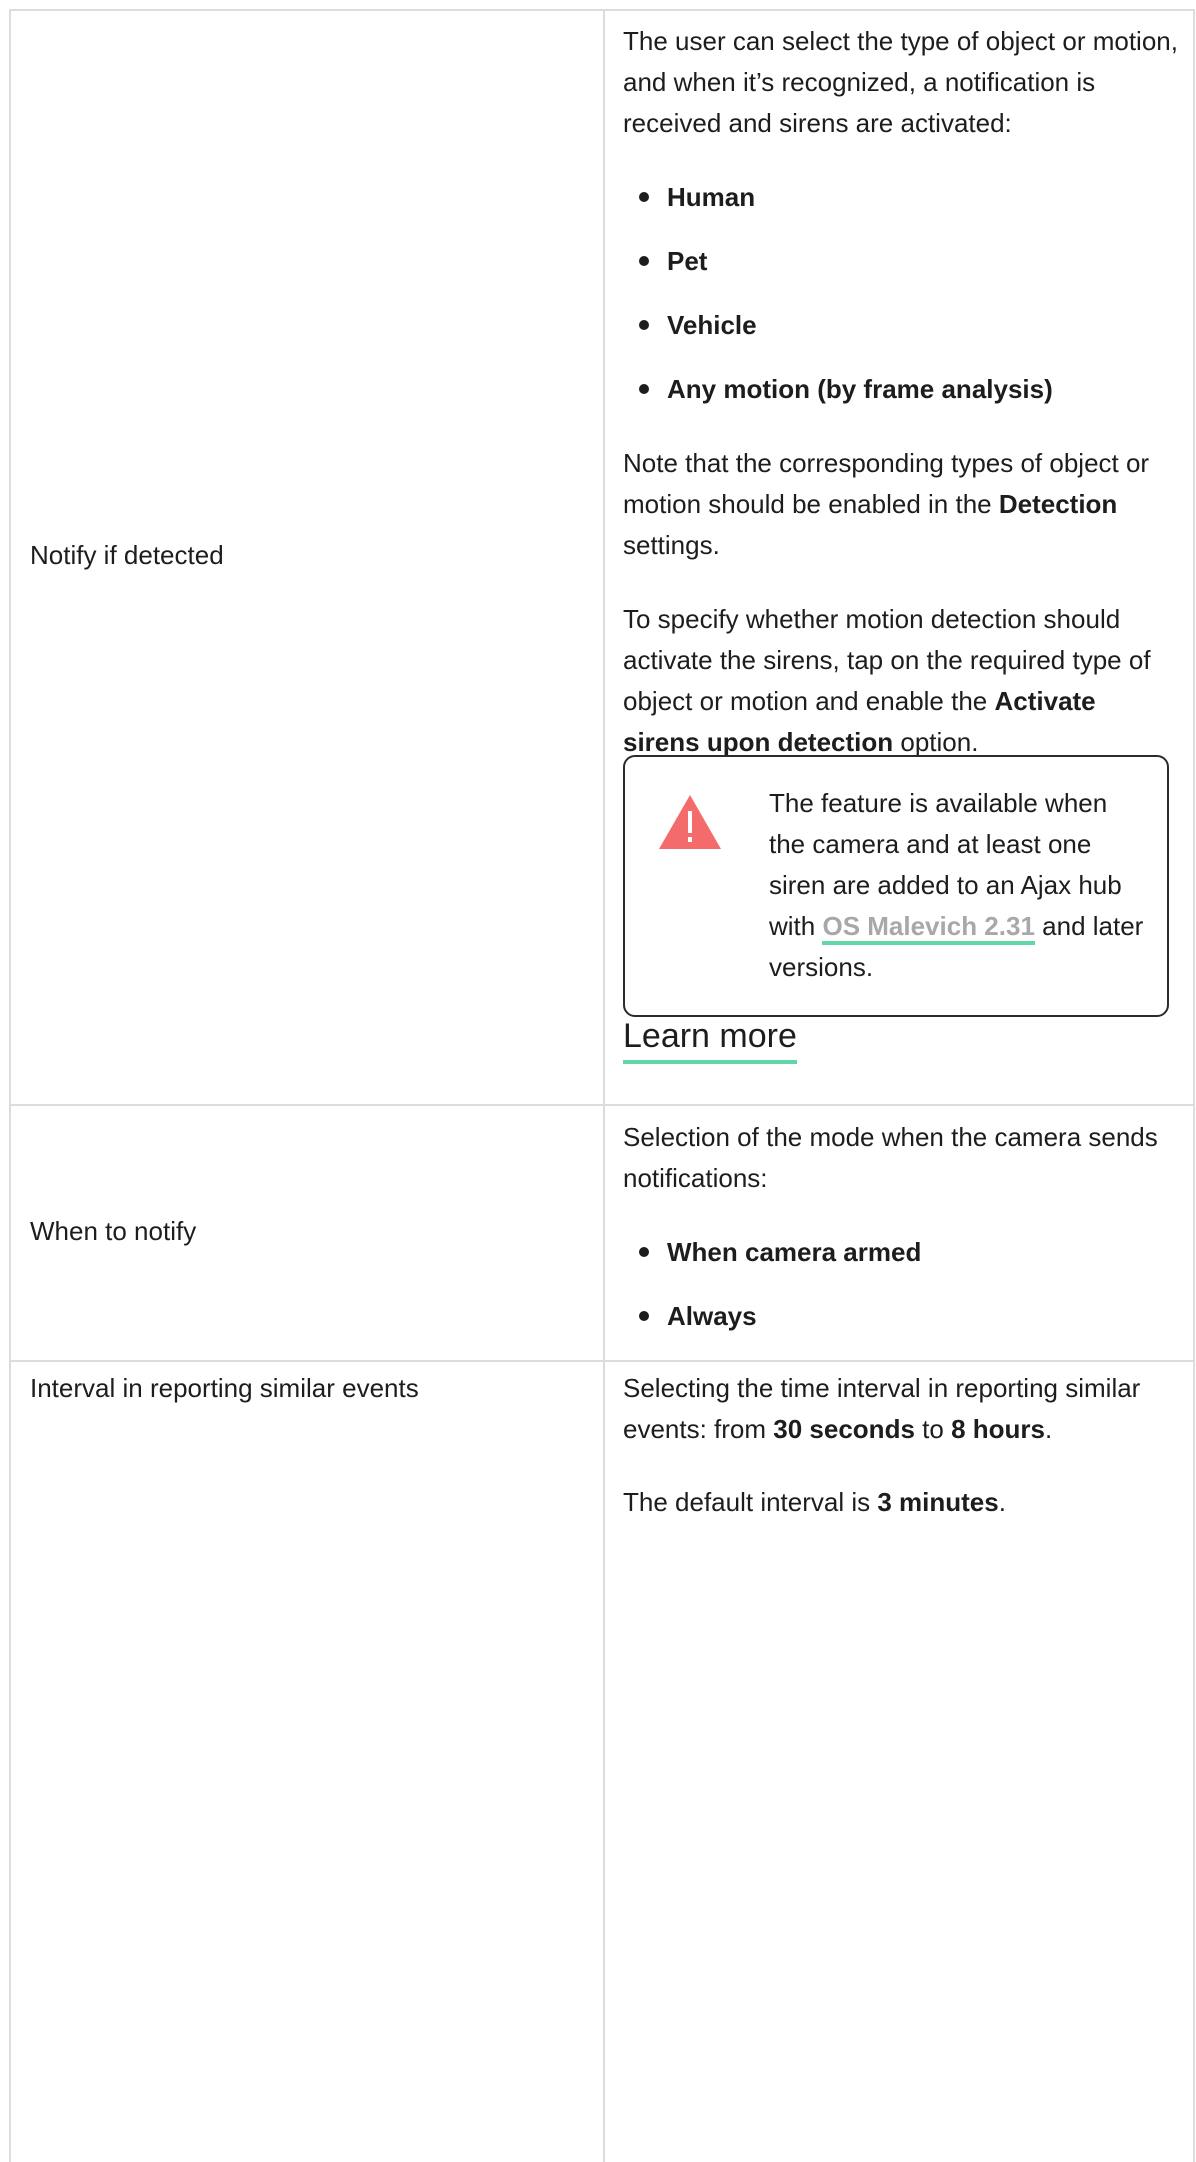 The width and height of the screenshot is (1196, 2162). I want to click on default-interval-value: 3 minutes, so click(938, 1502).